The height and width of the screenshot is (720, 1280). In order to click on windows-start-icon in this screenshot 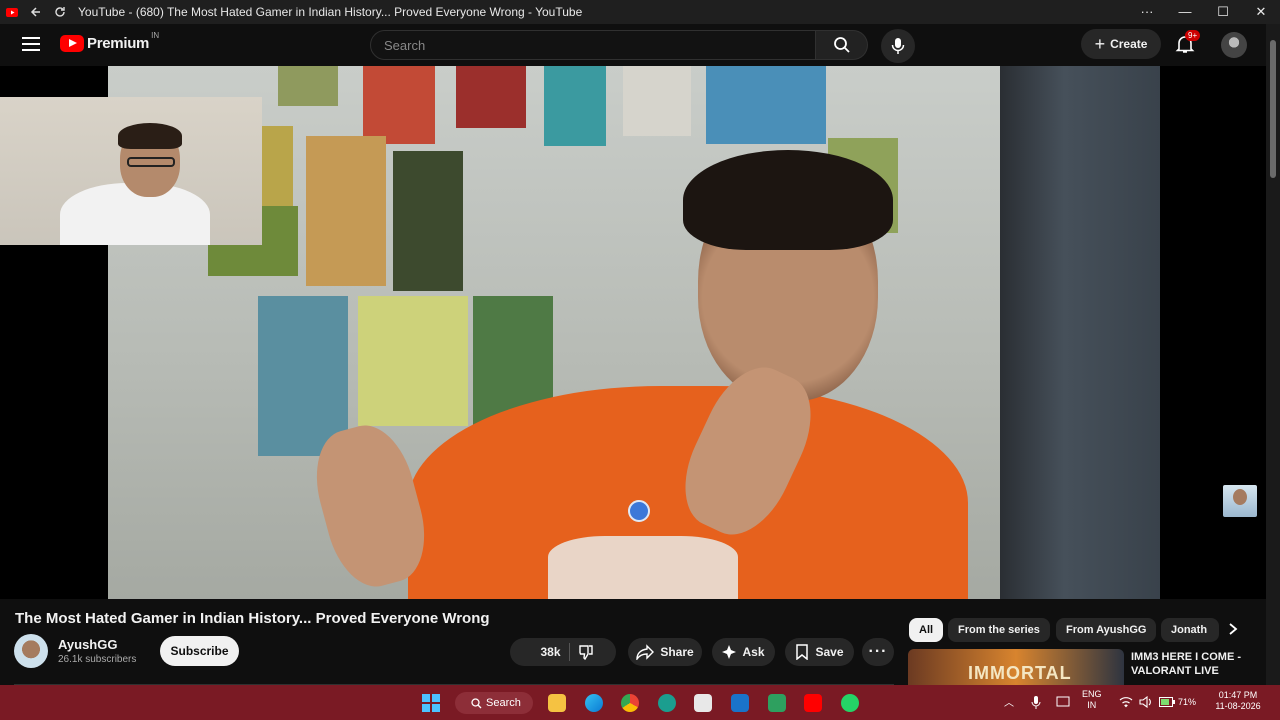, I will do `click(431, 703)`.